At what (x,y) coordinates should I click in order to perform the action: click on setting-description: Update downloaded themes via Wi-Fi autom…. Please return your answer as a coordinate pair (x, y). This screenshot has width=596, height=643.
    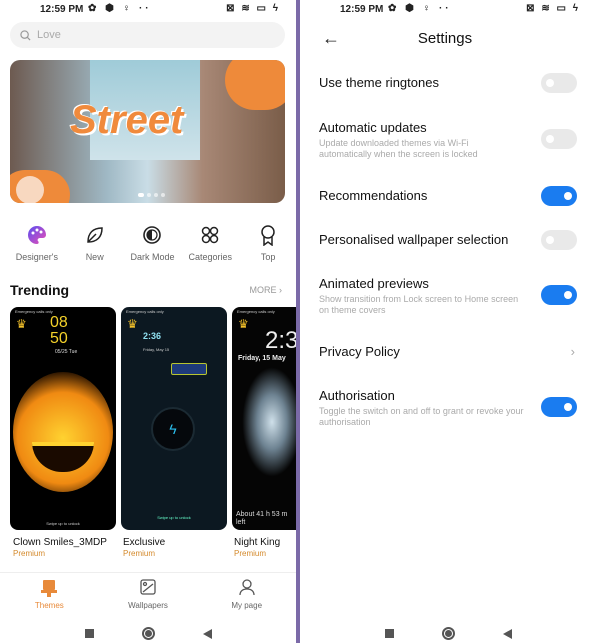
    Looking at the image, I should click on (398, 148).